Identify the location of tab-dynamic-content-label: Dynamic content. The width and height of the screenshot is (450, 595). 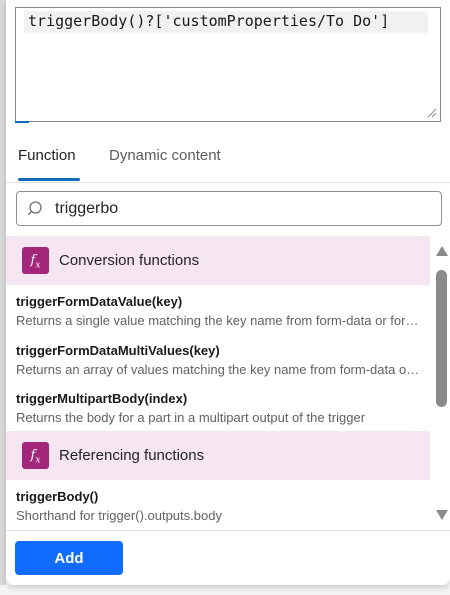
(165, 155).